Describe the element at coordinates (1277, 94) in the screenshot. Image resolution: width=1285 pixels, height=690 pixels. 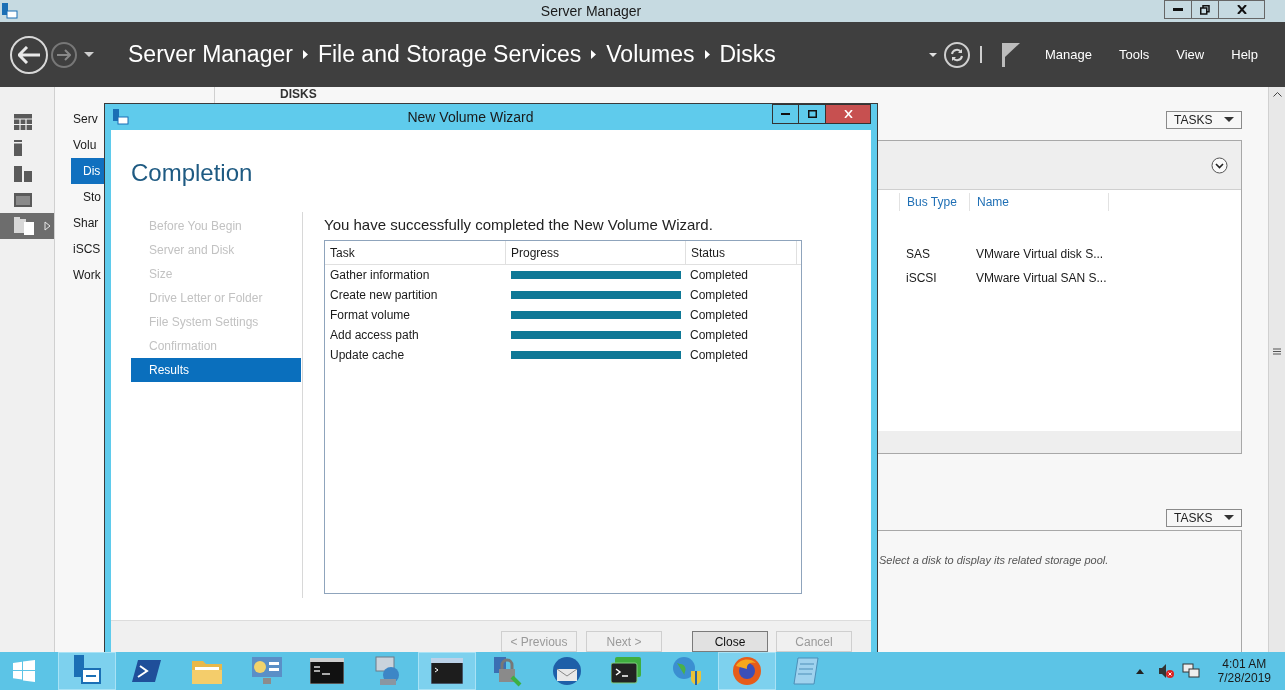
I see `scroll-up-icon` at that location.